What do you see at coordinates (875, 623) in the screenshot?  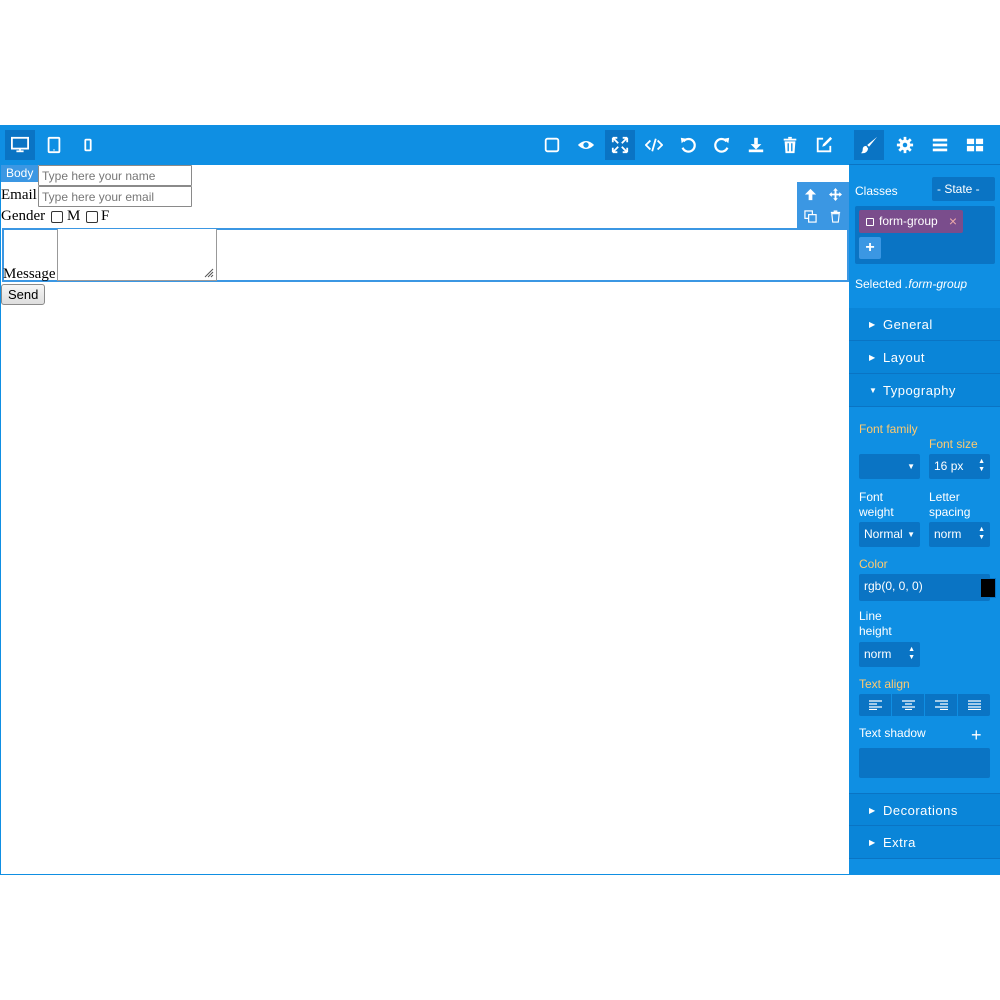 I see `line-height-label: Line height` at bounding box center [875, 623].